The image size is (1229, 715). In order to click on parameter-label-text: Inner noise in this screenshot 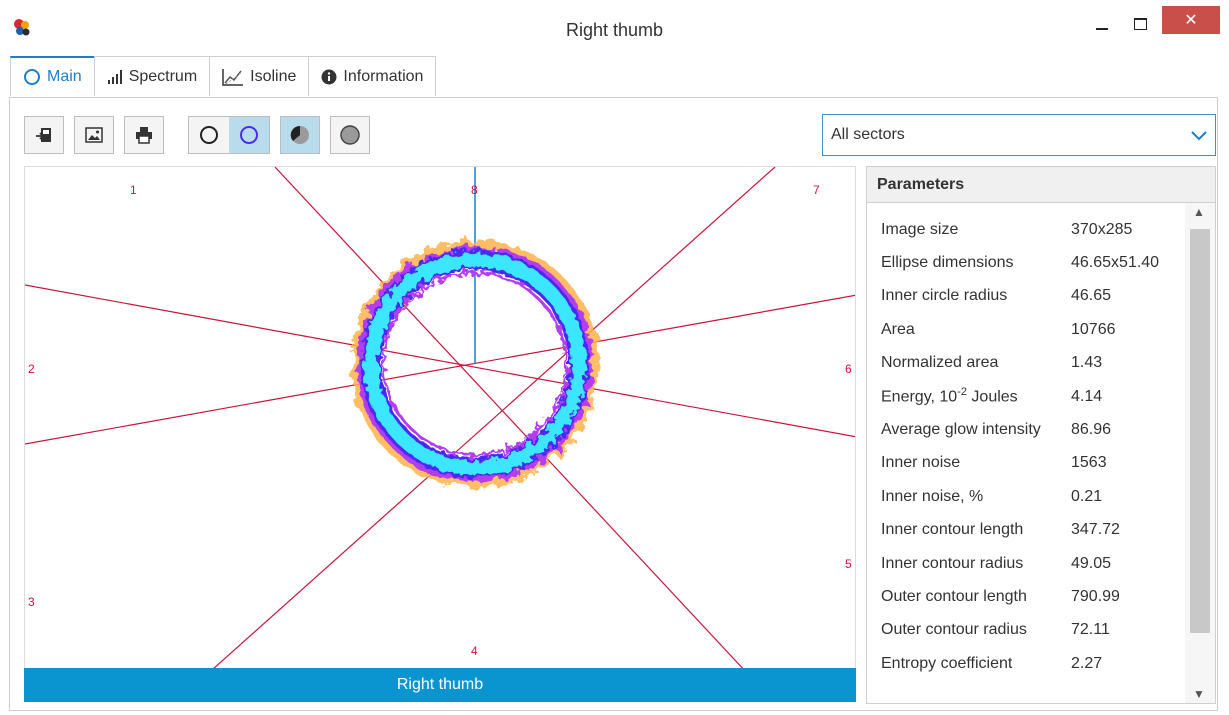, I will do `click(921, 463)`.